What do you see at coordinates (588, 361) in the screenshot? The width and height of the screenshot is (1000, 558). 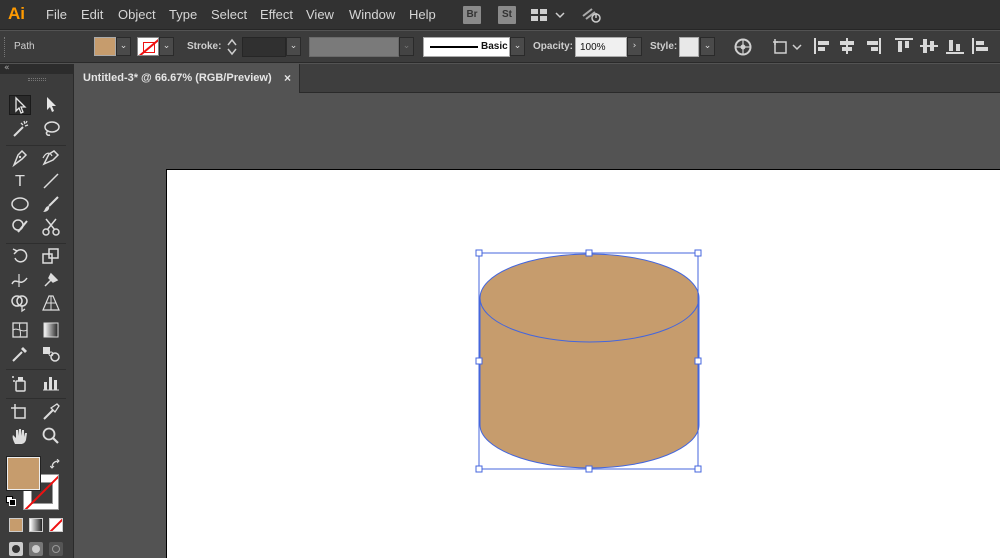 I see `artwork-layer` at bounding box center [588, 361].